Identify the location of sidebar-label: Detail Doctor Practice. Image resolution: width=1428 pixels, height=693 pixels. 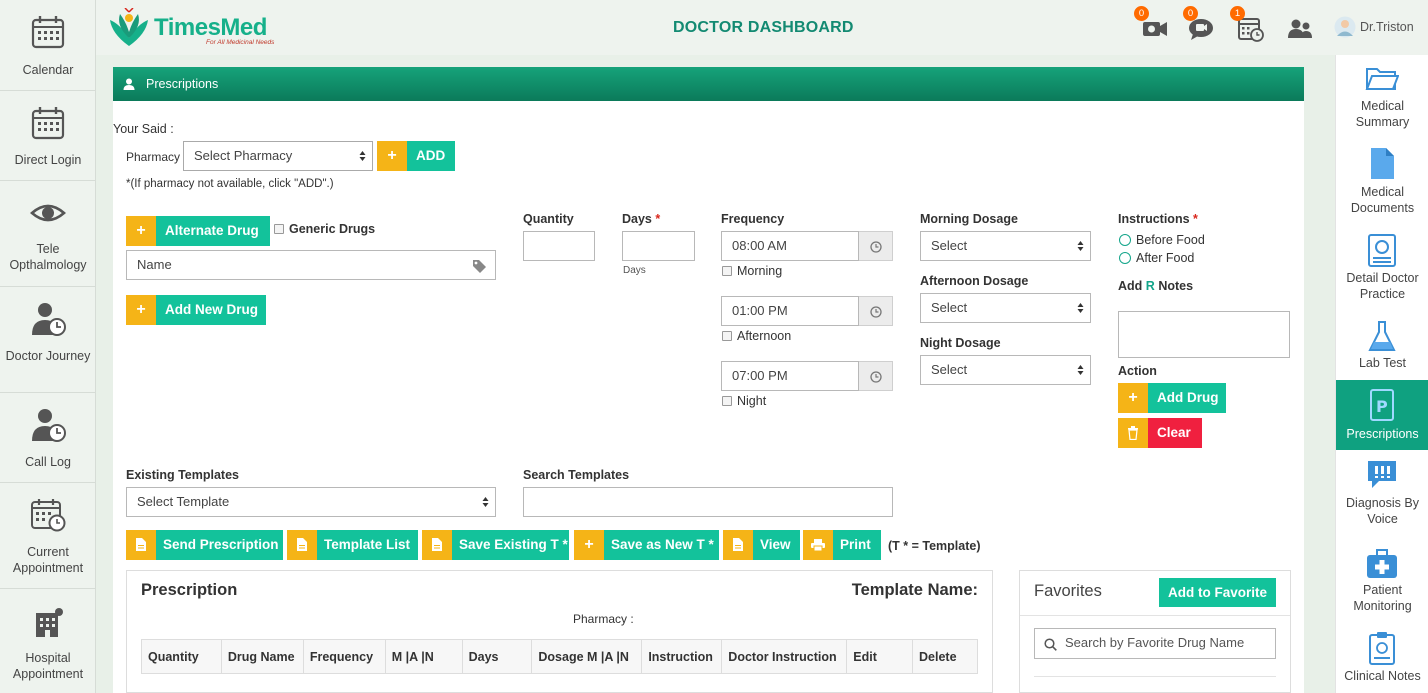
(1382, 286).